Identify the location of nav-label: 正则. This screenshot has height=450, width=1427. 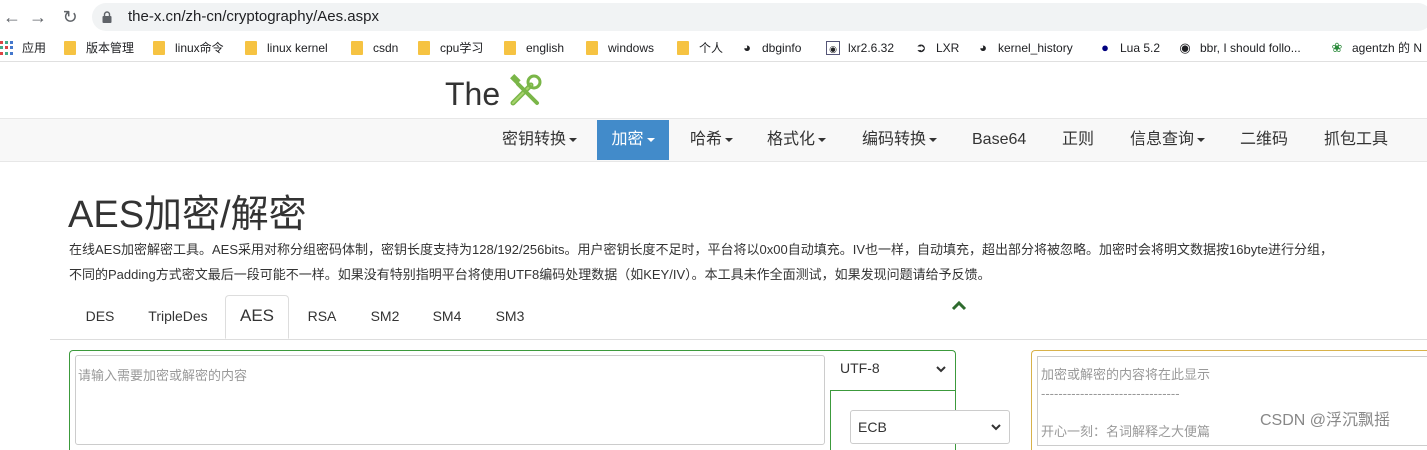
(1078, 139).